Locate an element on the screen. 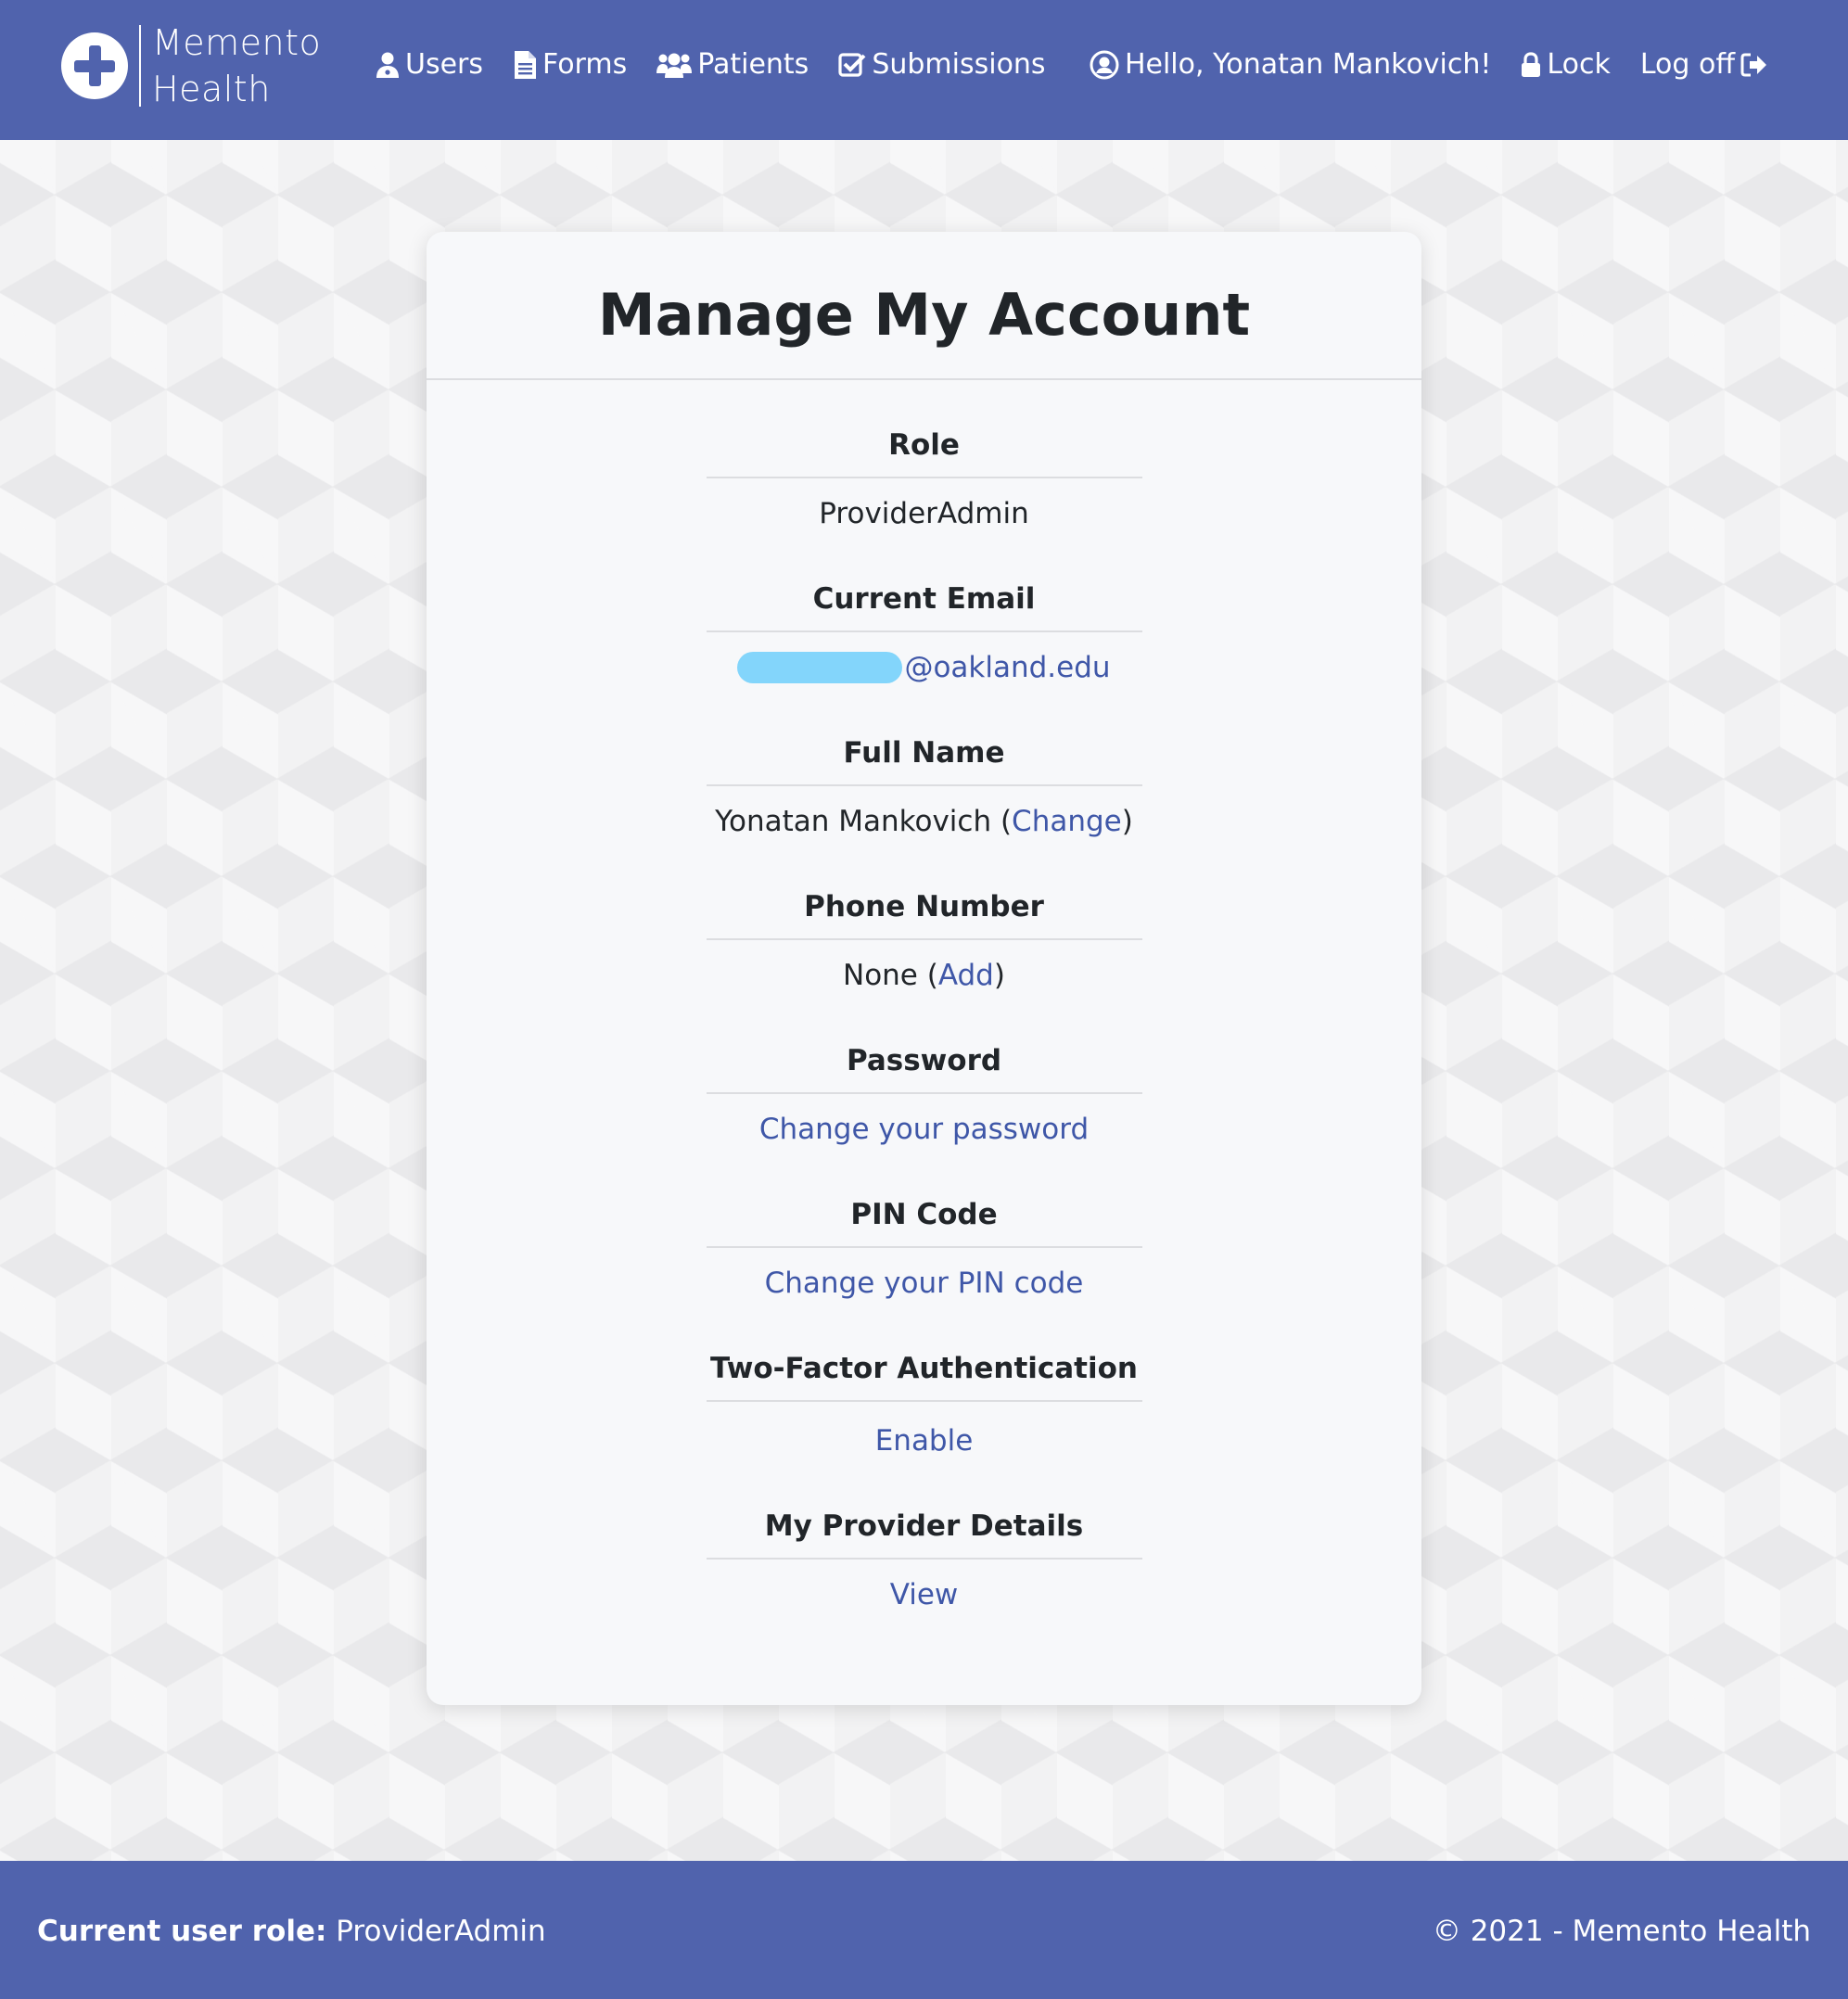  change-name-link: Change is located at coordinates (1067, 822).